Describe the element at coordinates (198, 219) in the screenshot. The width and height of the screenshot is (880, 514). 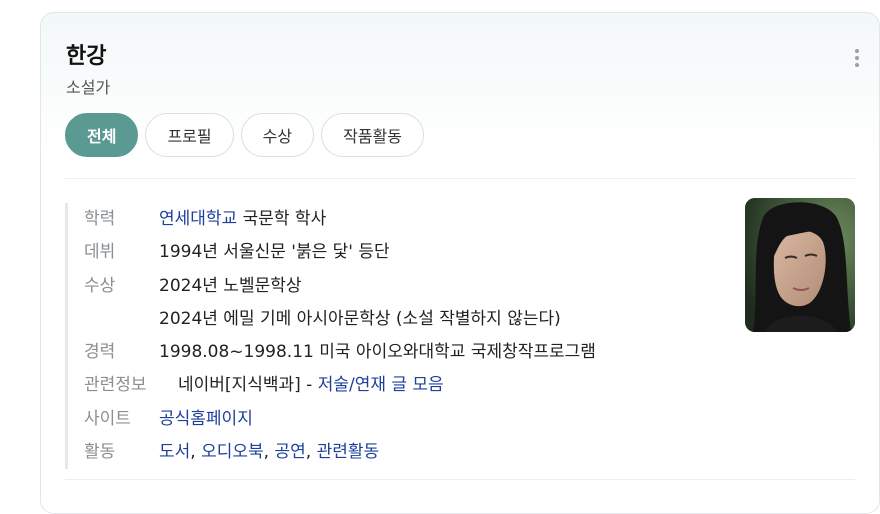
I see `school-link: 연세대학교` at that location.